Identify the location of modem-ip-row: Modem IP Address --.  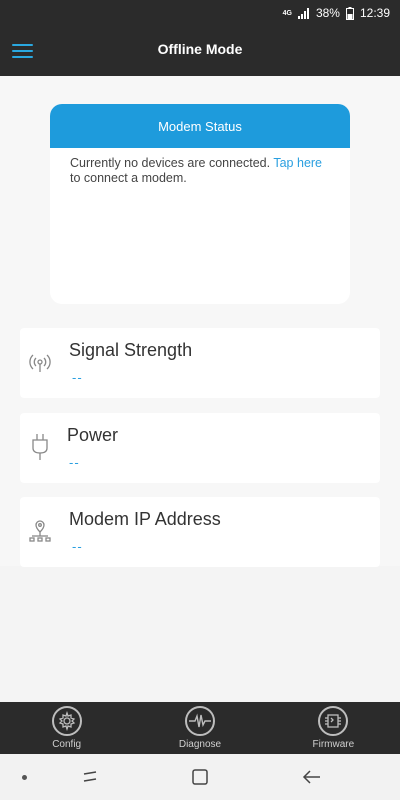
(200, 532).